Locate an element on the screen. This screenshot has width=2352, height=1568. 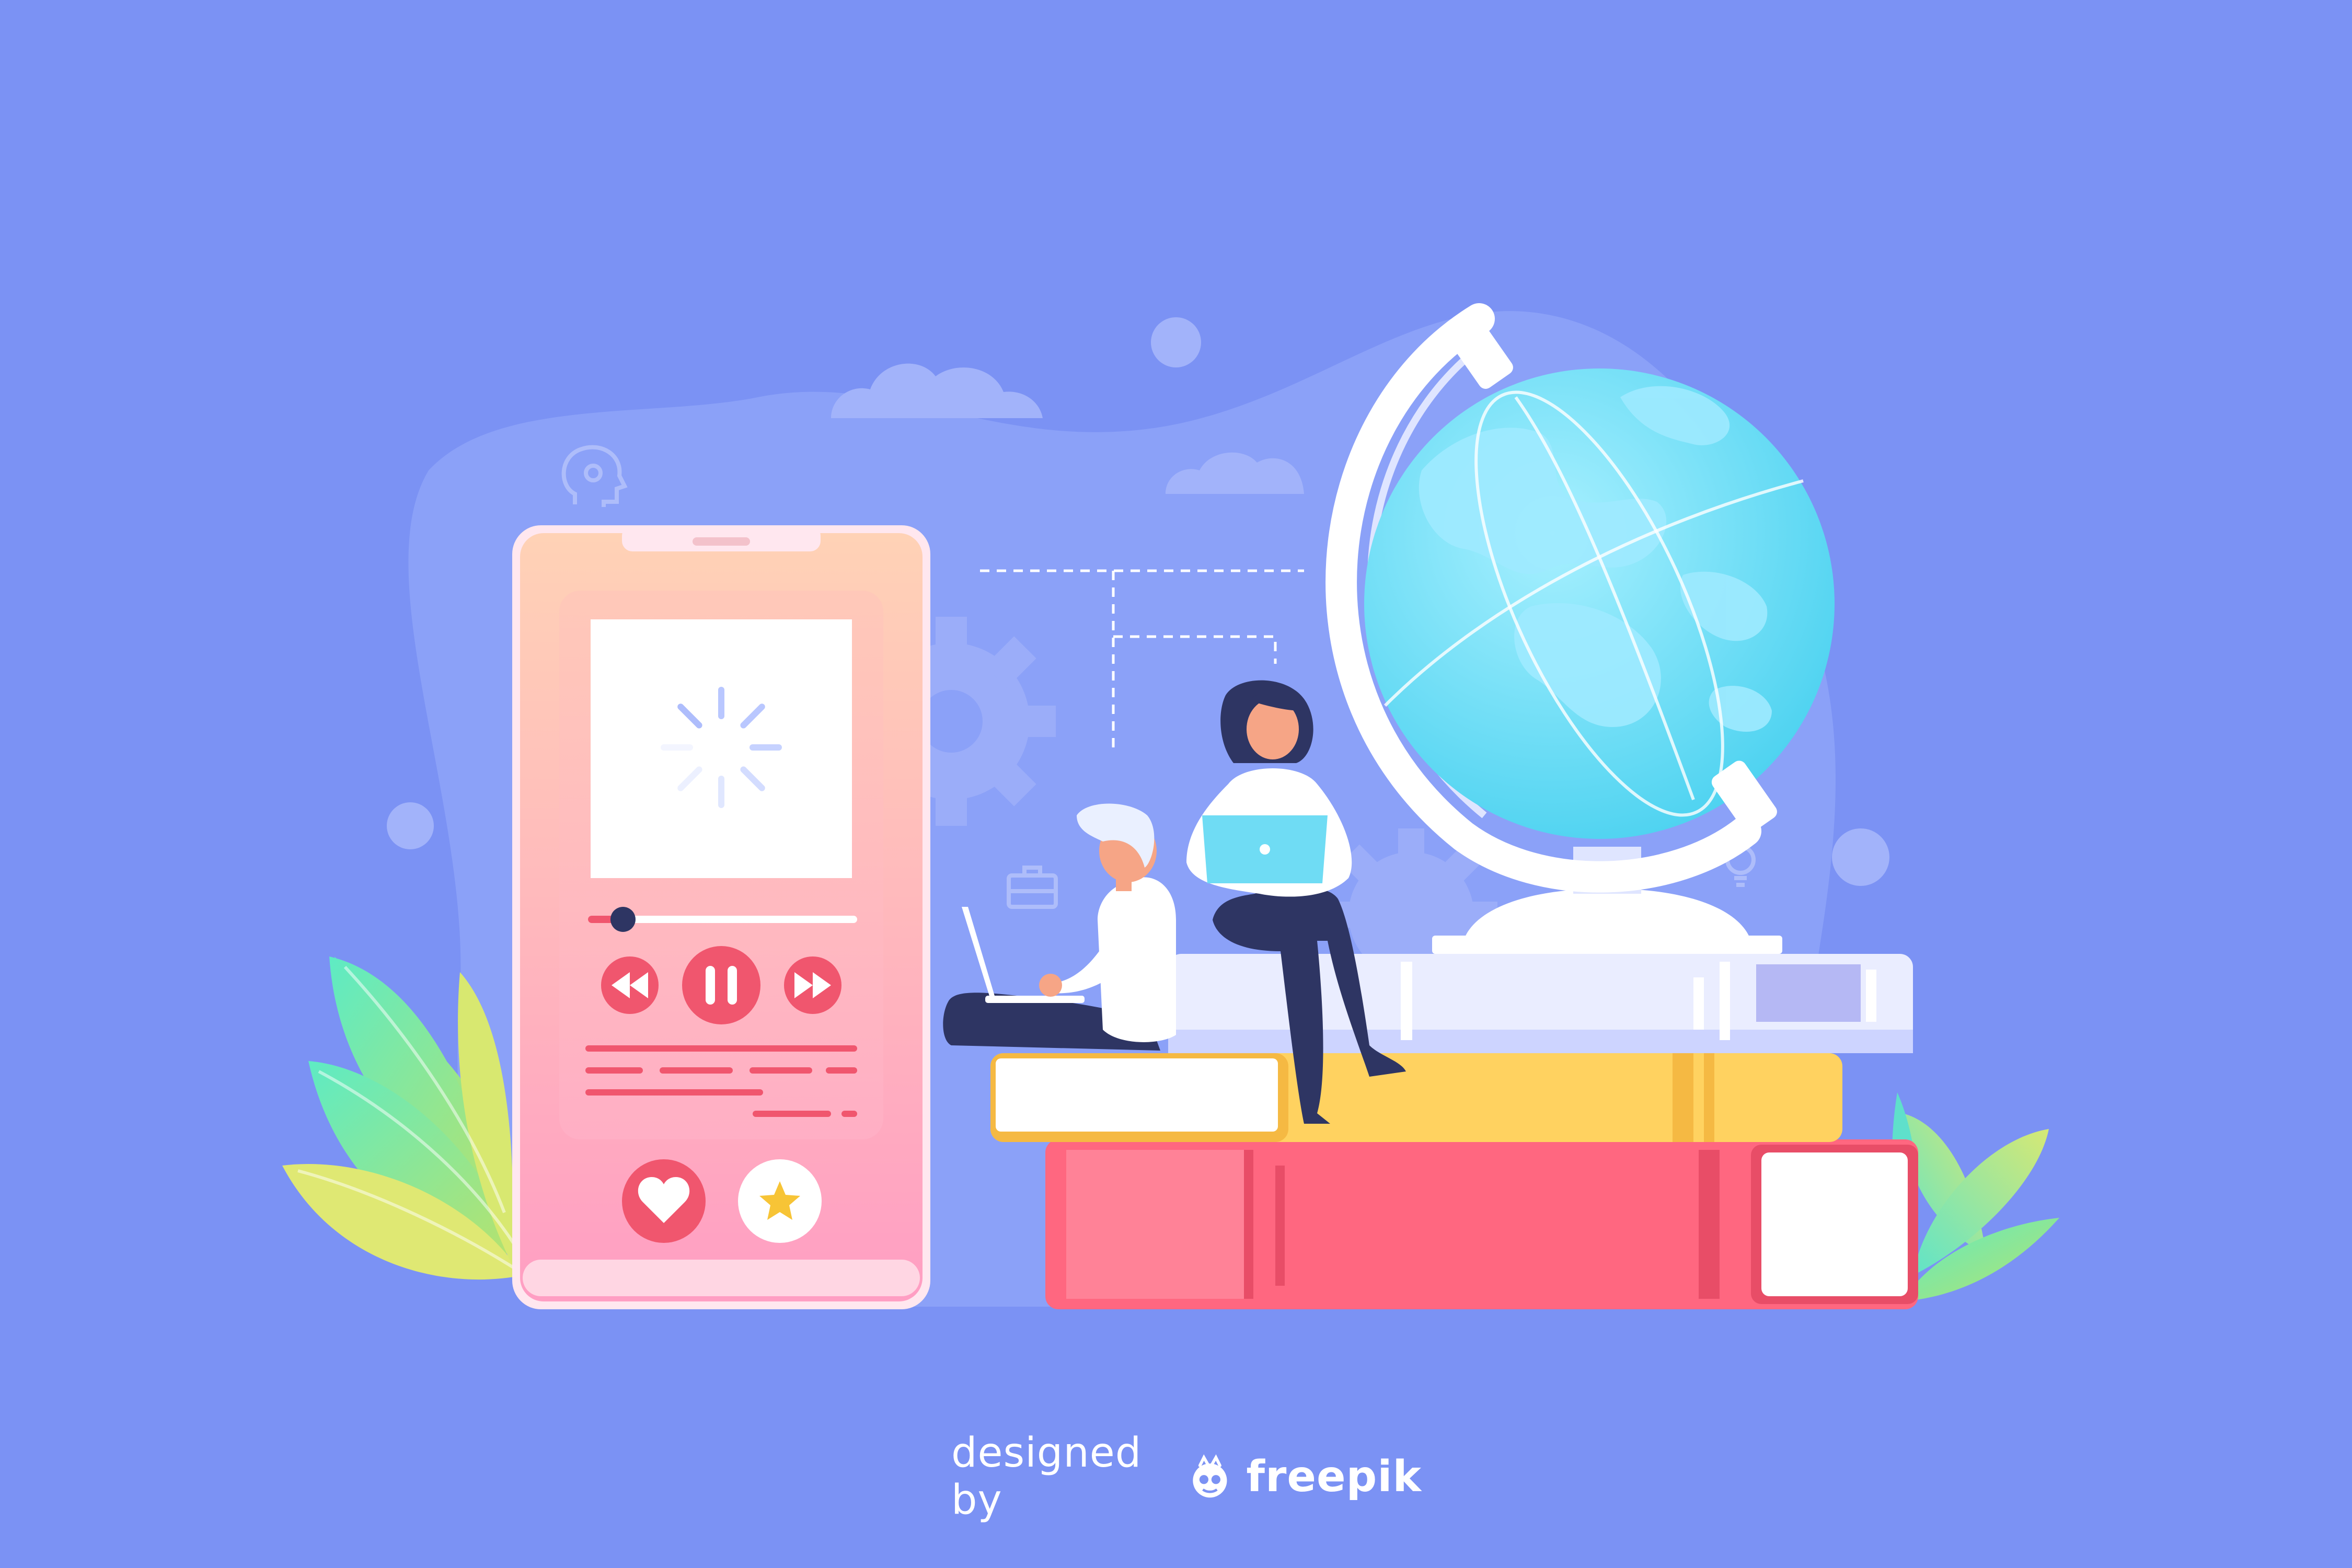
music-player-phone is located at coordinates (721, 917).